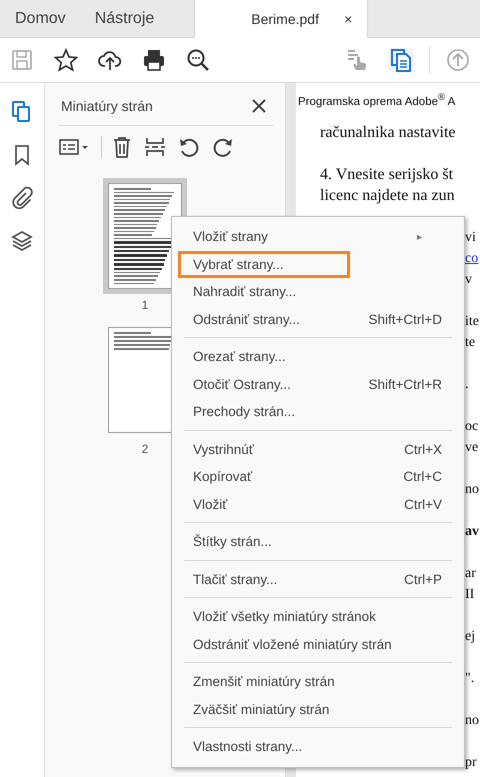 This screenshot has width=480, height=777. Describe the element at coordinates (471, 448) in the screenshot. I see `document-text: ve` at that location.